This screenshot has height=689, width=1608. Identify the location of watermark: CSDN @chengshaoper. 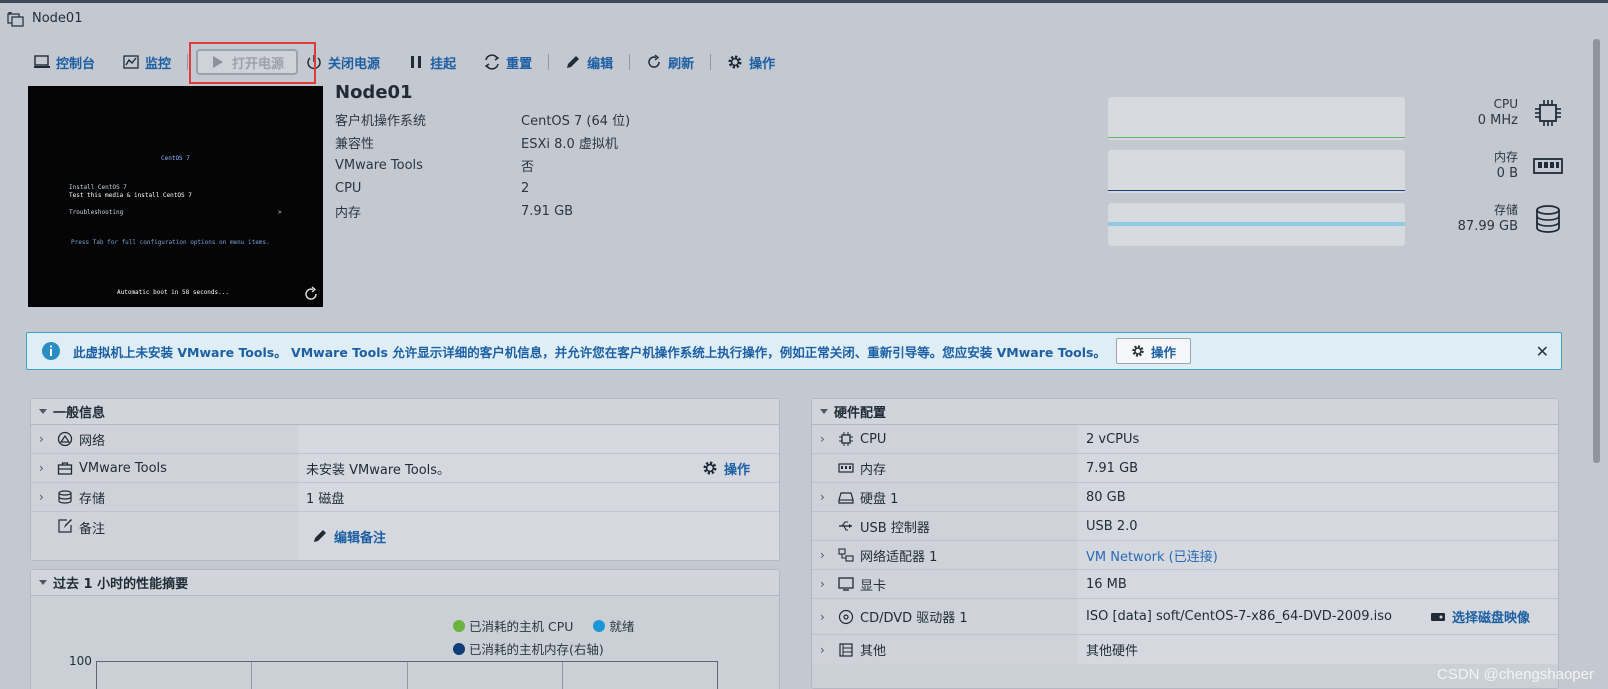
(1515, 674).